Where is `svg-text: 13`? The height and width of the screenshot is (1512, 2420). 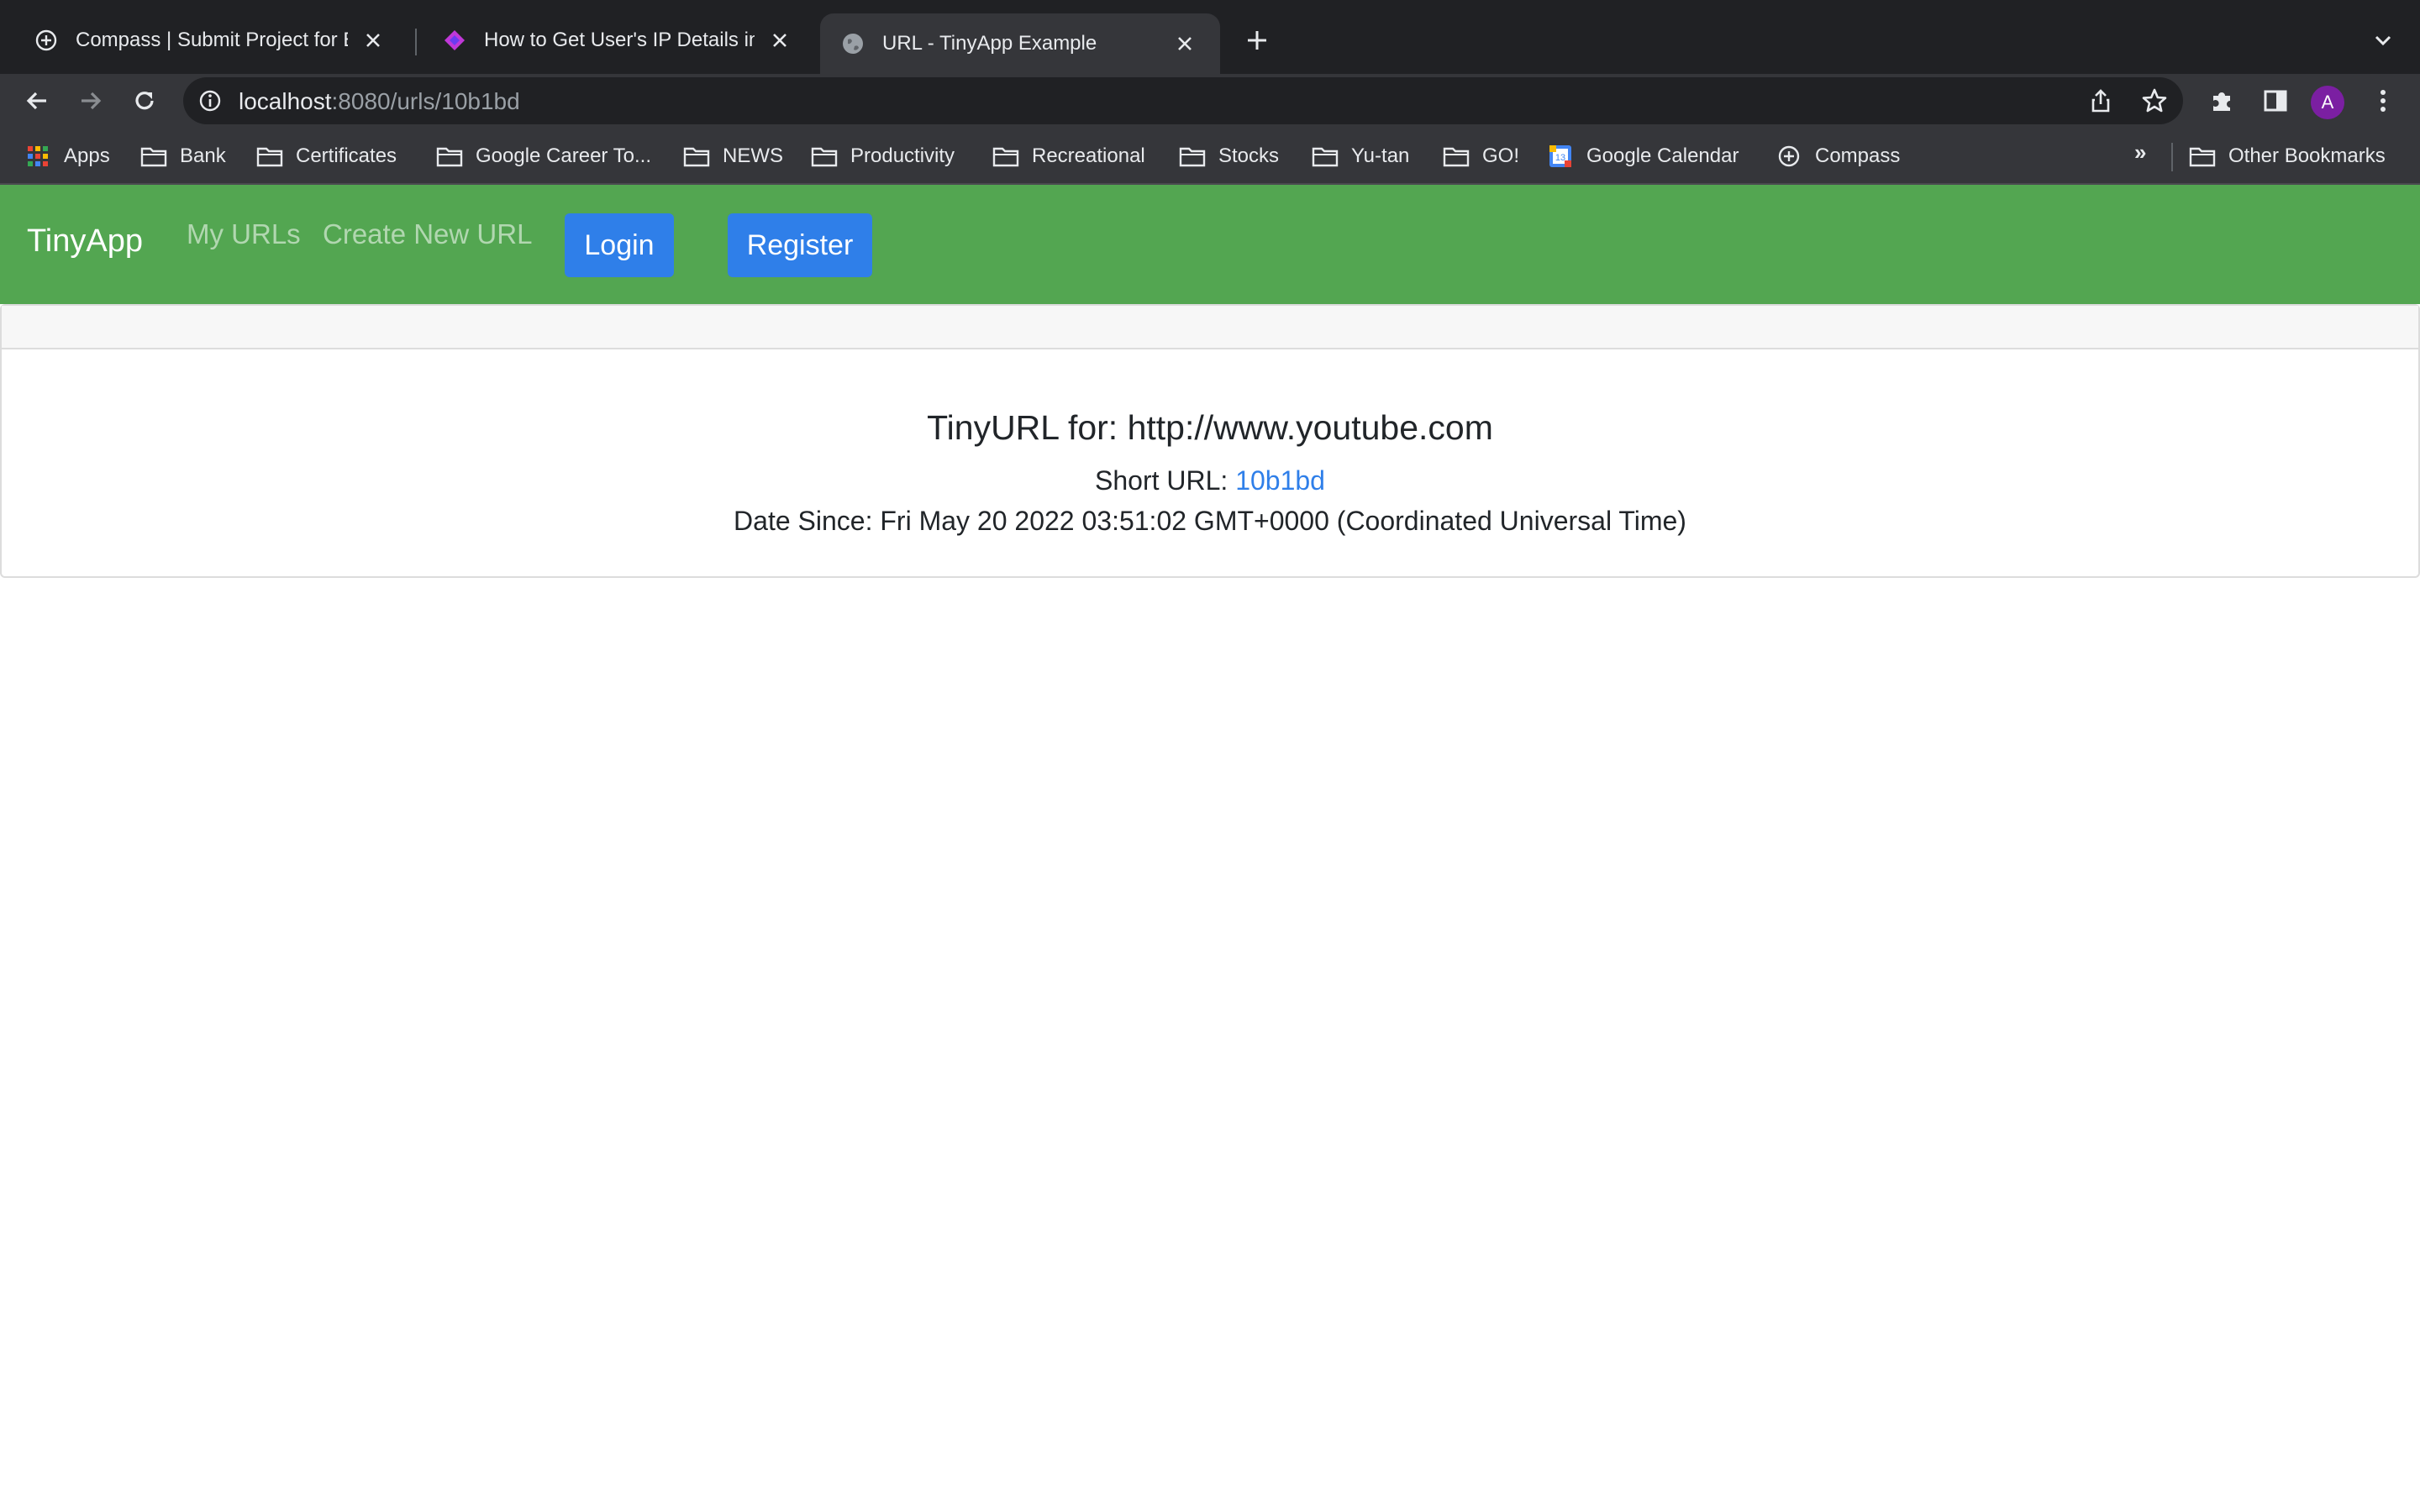 svg-text: 13 is located at coordinates (1560, 158).